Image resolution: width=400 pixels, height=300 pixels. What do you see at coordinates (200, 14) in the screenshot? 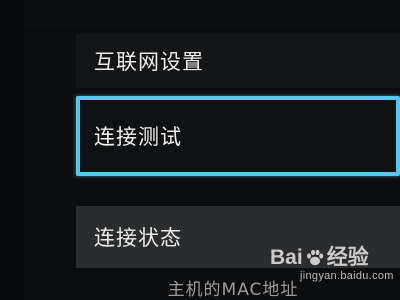
I see `top-area` at bounding box center [200, 14].